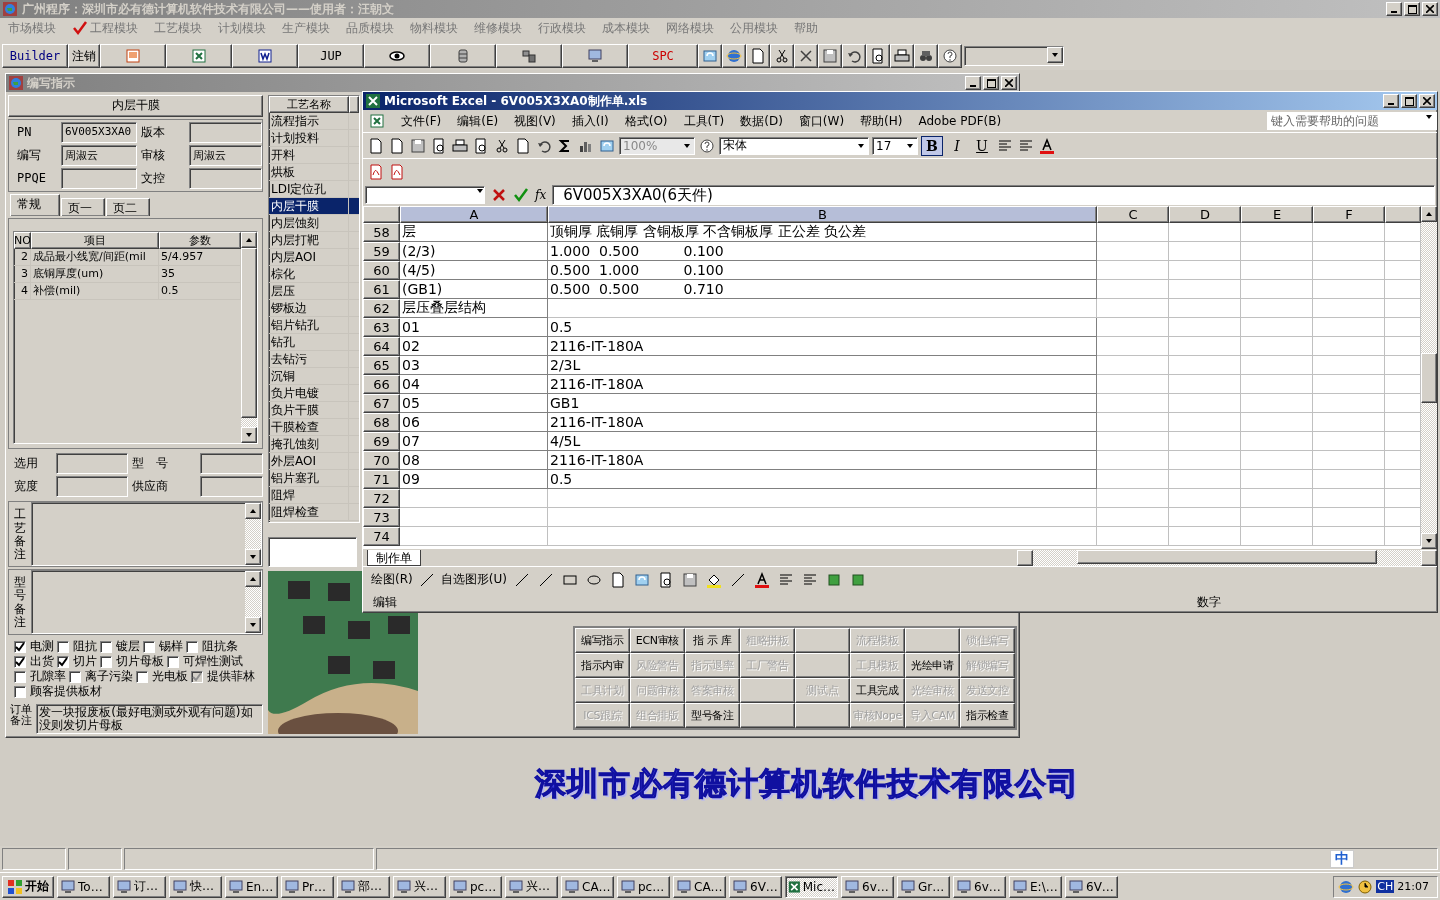  I want to click on font-dropdown: 宋体, so click(794, 145).